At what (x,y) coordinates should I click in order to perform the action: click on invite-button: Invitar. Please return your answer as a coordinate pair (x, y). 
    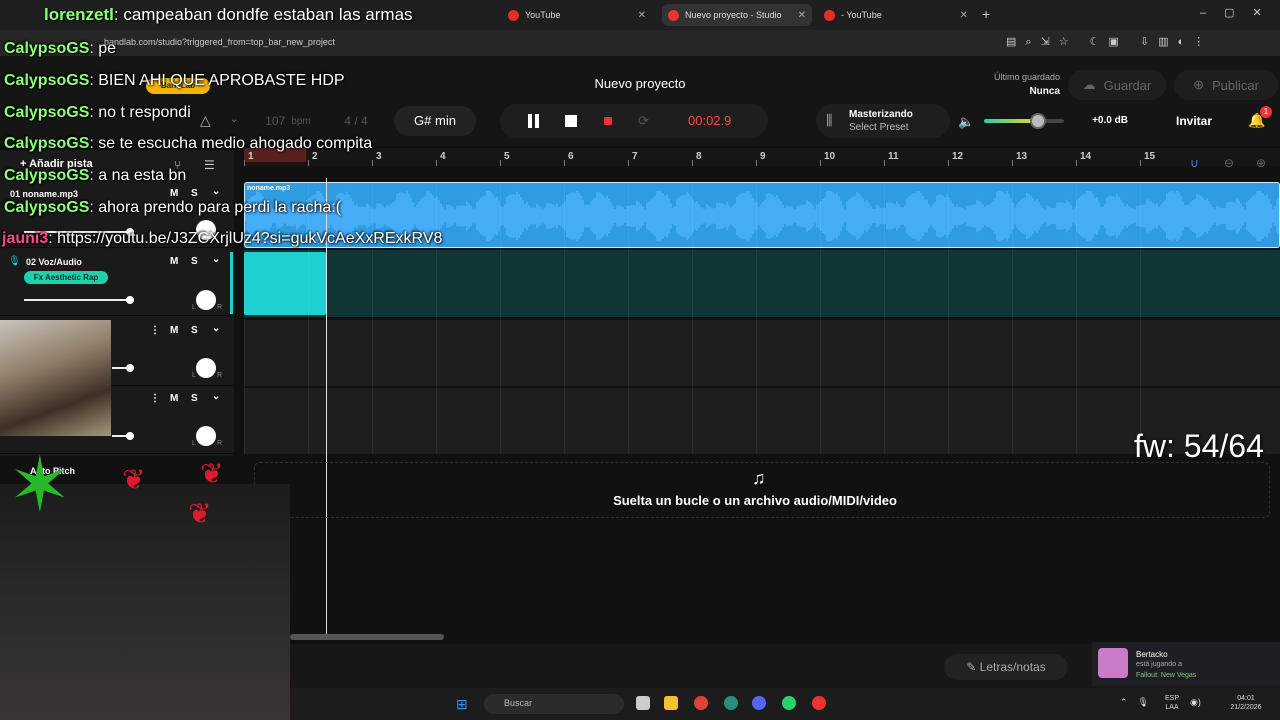
    Looking at the image, I should click on (1194, 121).